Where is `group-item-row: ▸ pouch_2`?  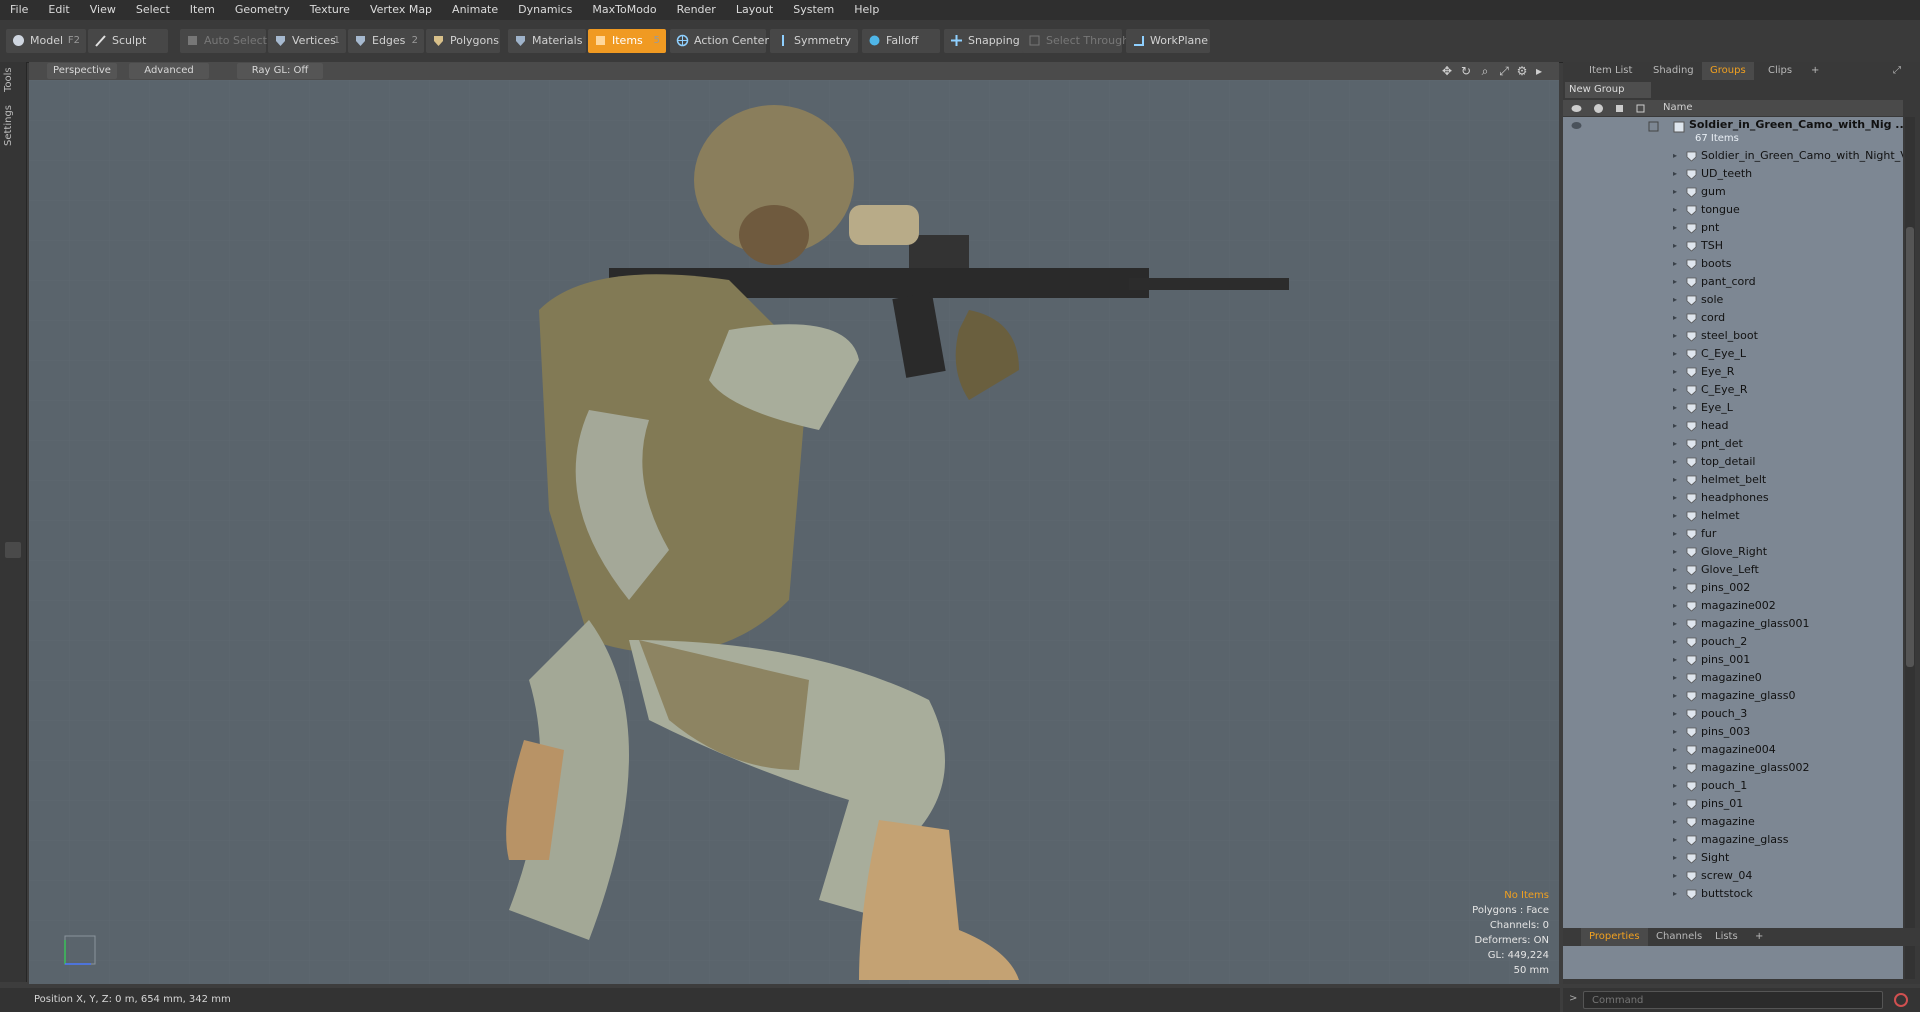 group-item-row: ▸ pouch_2 is located at coordinates (1733, 642).